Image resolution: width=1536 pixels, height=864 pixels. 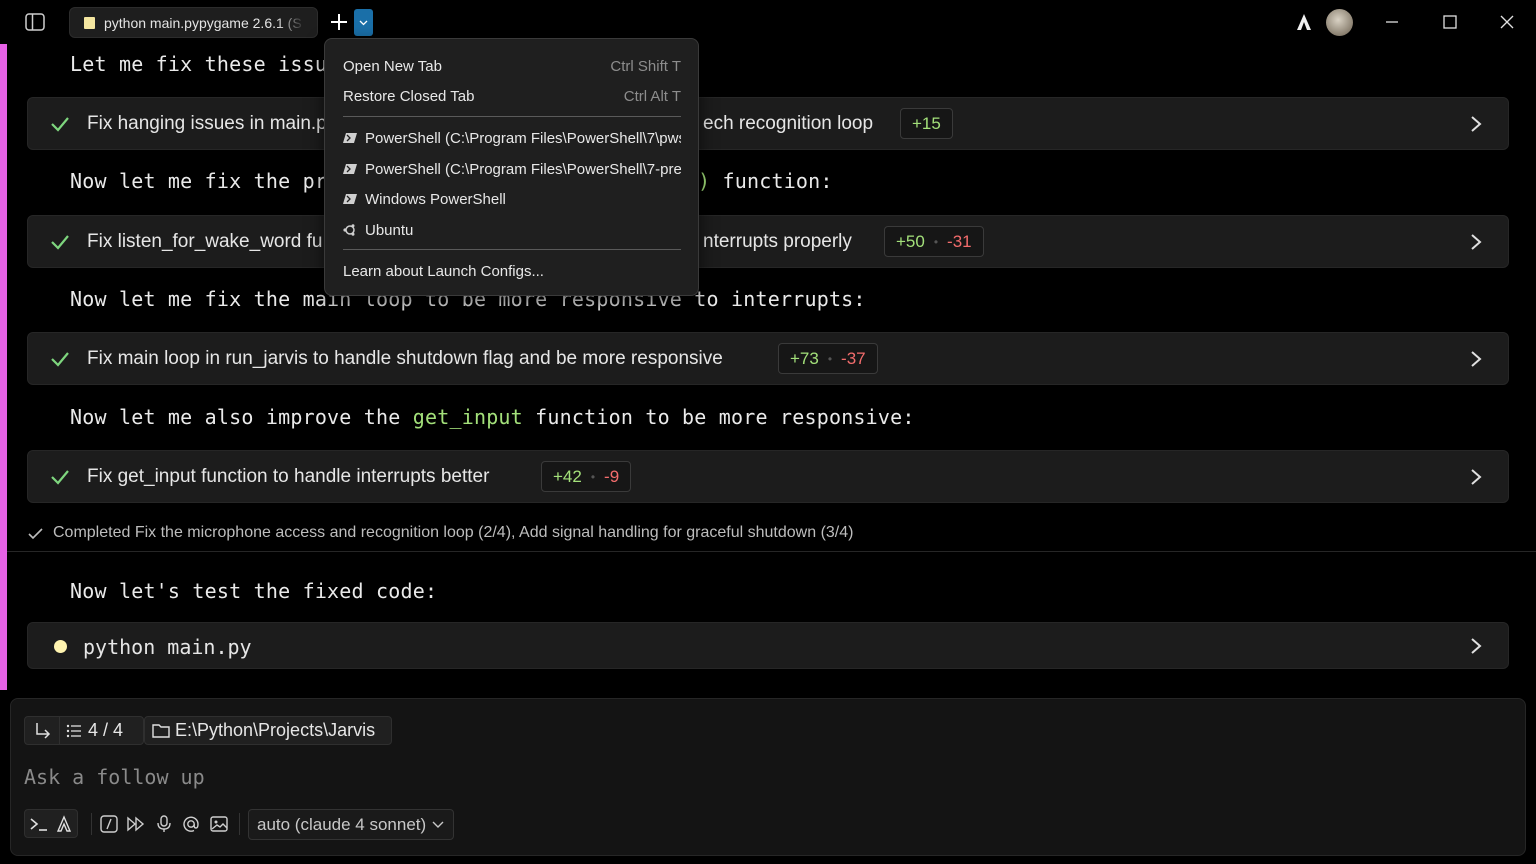 What do you see at coordinates (1507, 22) in the screenshot?
I see `close-icon` at bounding box center [1507, 22].